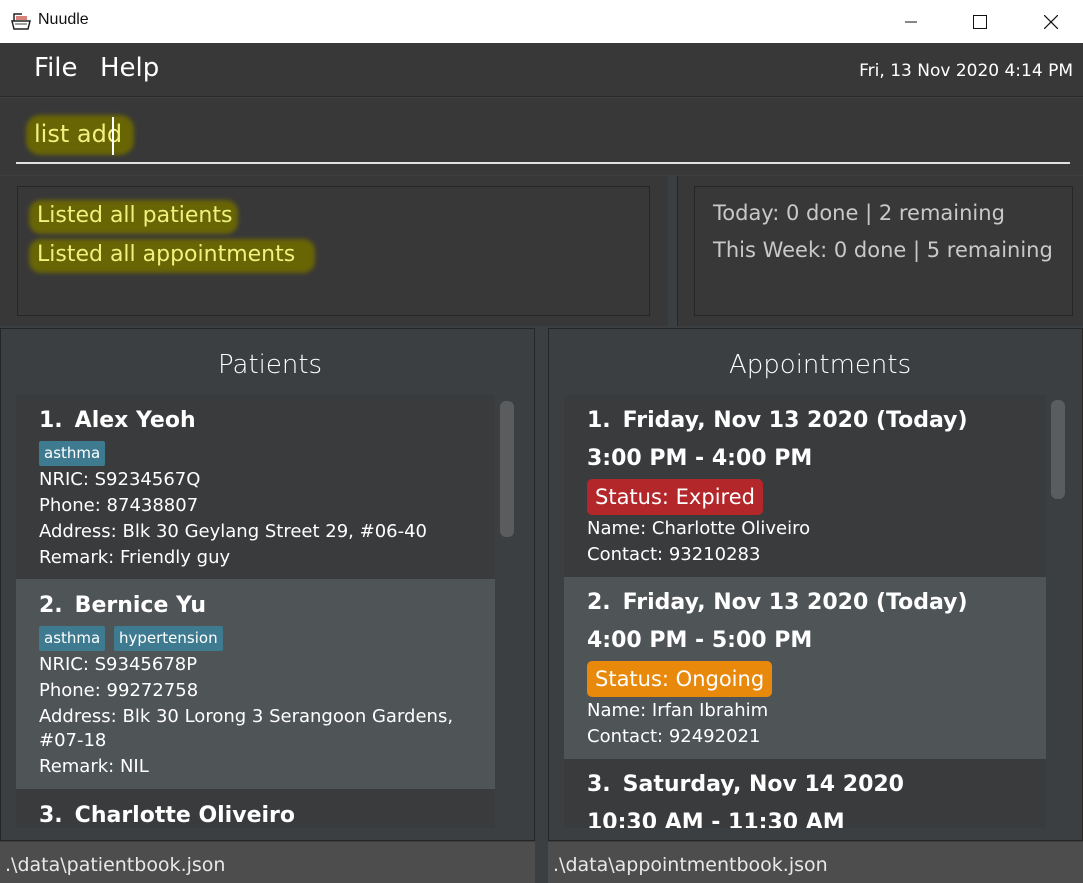 The image size is (1083, 883). Describe the element at coordinates (700, 640) in the screenshot. I see `appointment-time: 4:00 PM - 5:00 PM` at that location.